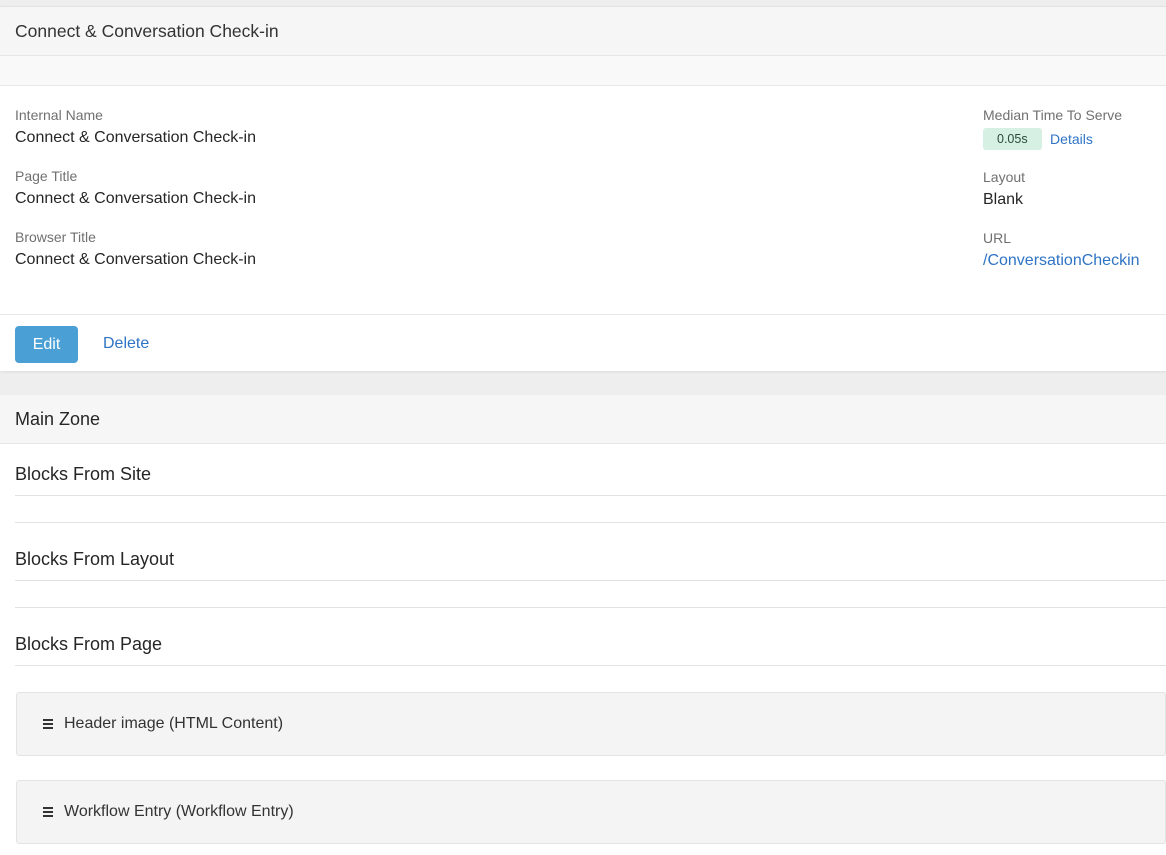 This screenshot has width=1166, height=855. Describe the element at coordinates (1053, 115) in the screenshot. I see `median-time-label: Median Time To Serve` at that location.